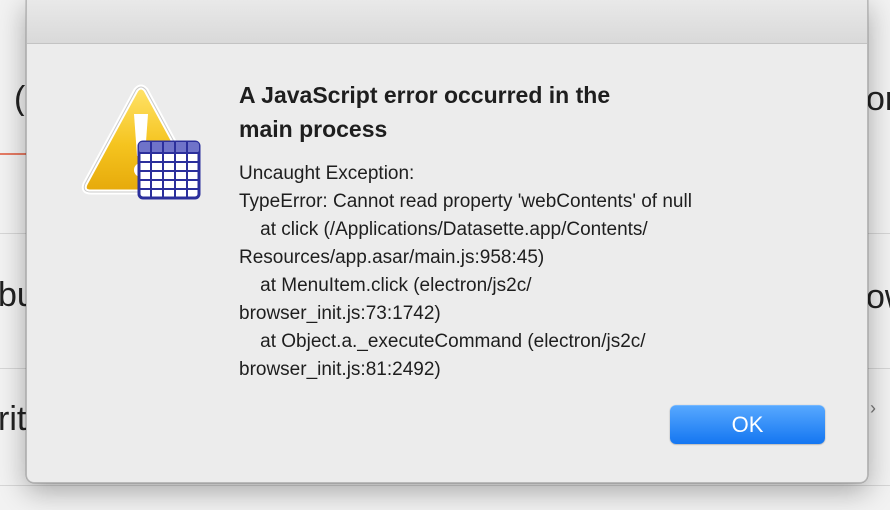 The width and height of the screenshot is (890, 510). I want to click on background-text-fragment: bu, so click(13, 295).